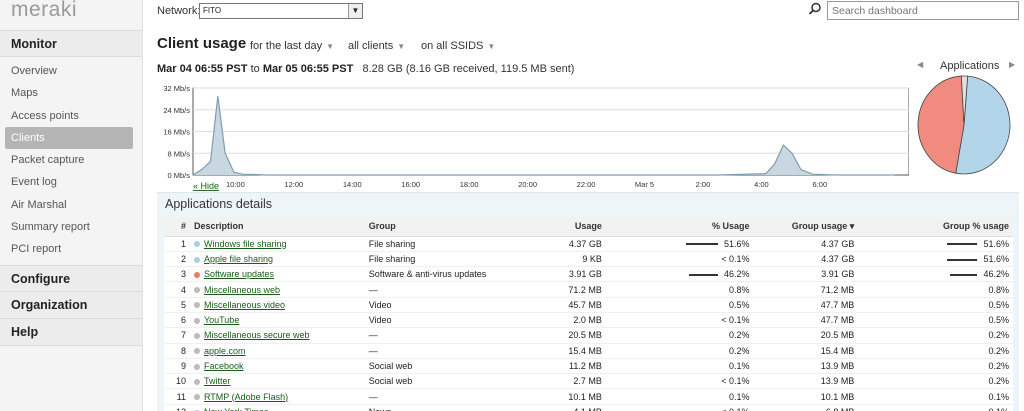 The image size is (1024, 411). What do you see at coordinates (236, 409) in the screenshot?
I see `app-link: New York Times` at bounding box center [236, 409].